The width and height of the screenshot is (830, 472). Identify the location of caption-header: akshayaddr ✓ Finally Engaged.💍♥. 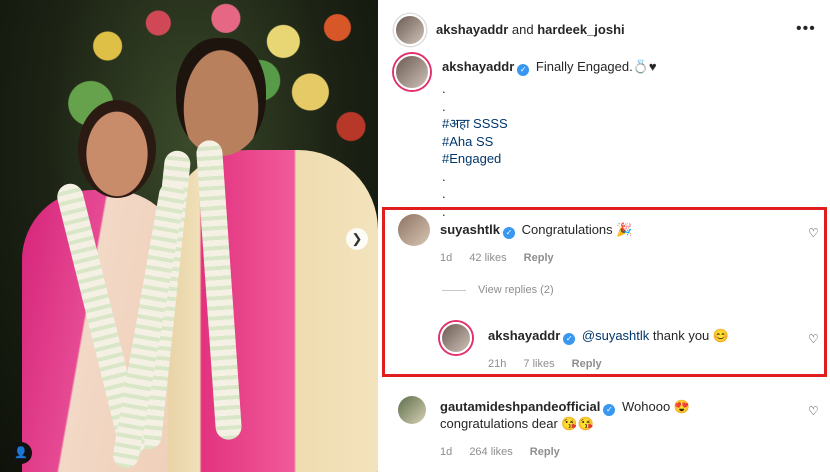
(549, 67).